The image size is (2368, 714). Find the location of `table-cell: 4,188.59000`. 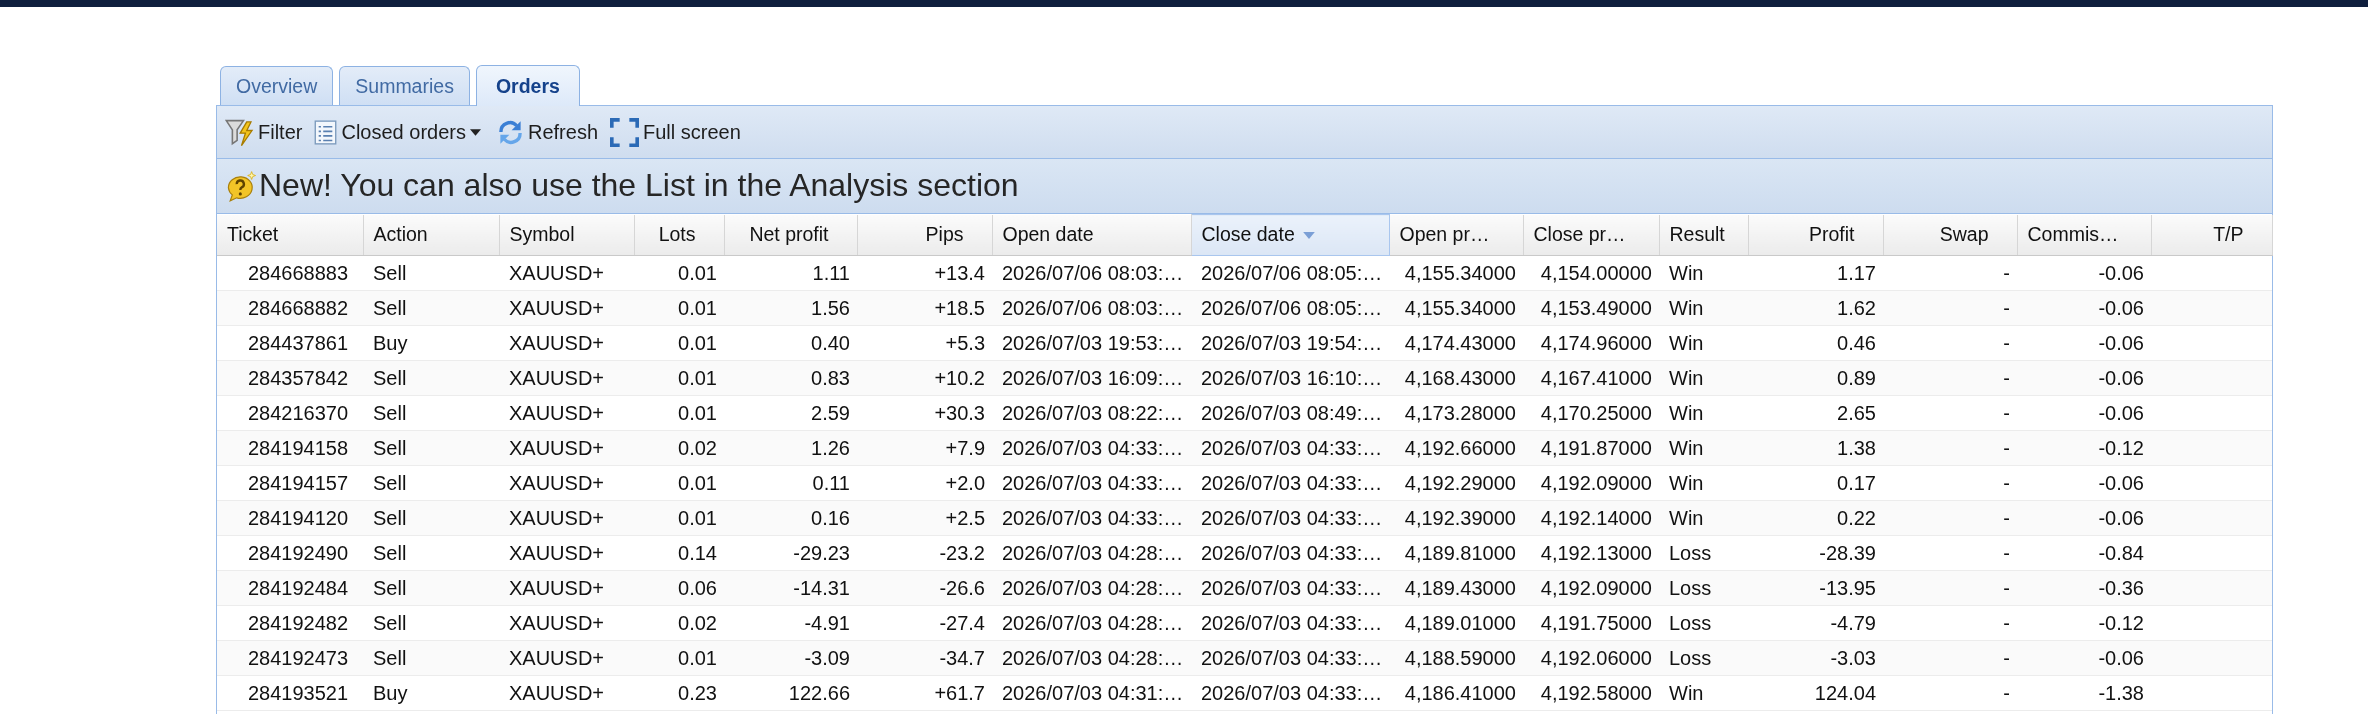

table-cell: 4,188.59000 is located at coordinates (1456, 658).